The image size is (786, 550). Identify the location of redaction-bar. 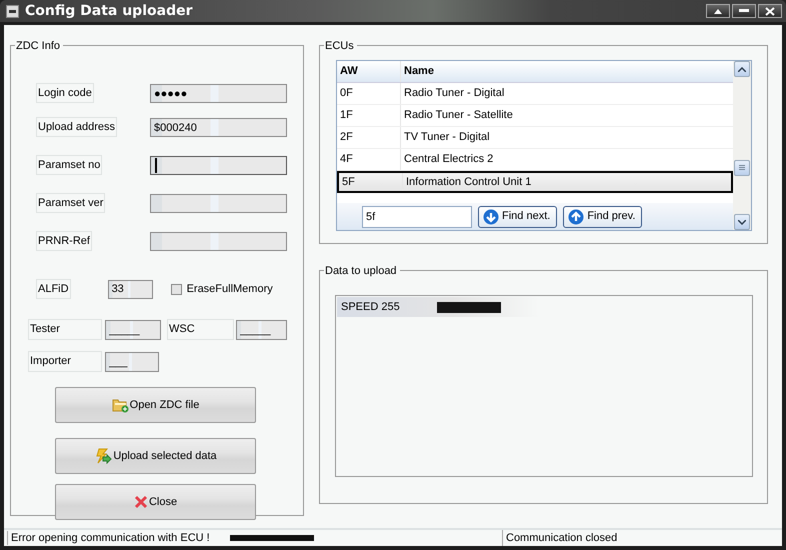
(469, 307).